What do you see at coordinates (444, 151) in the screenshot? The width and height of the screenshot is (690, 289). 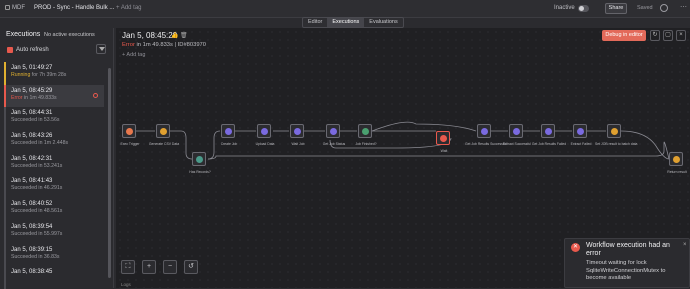 I see `node-label: Wait` at bounding box center [444, 151].